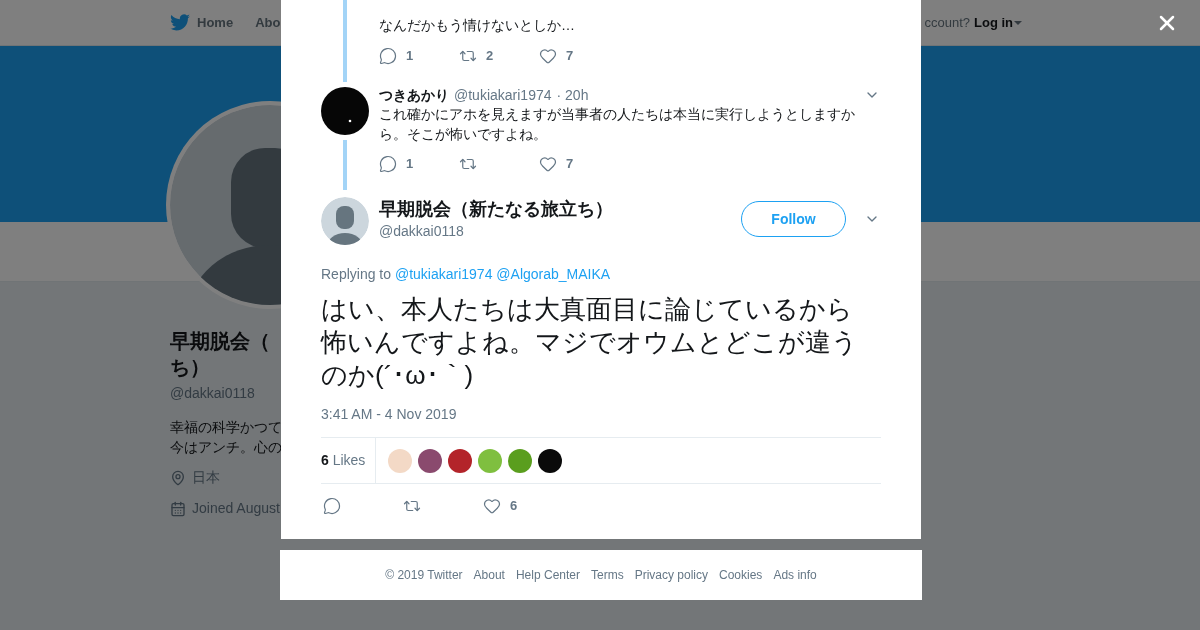  I want to click on calendar-icon, so click(178, 508).